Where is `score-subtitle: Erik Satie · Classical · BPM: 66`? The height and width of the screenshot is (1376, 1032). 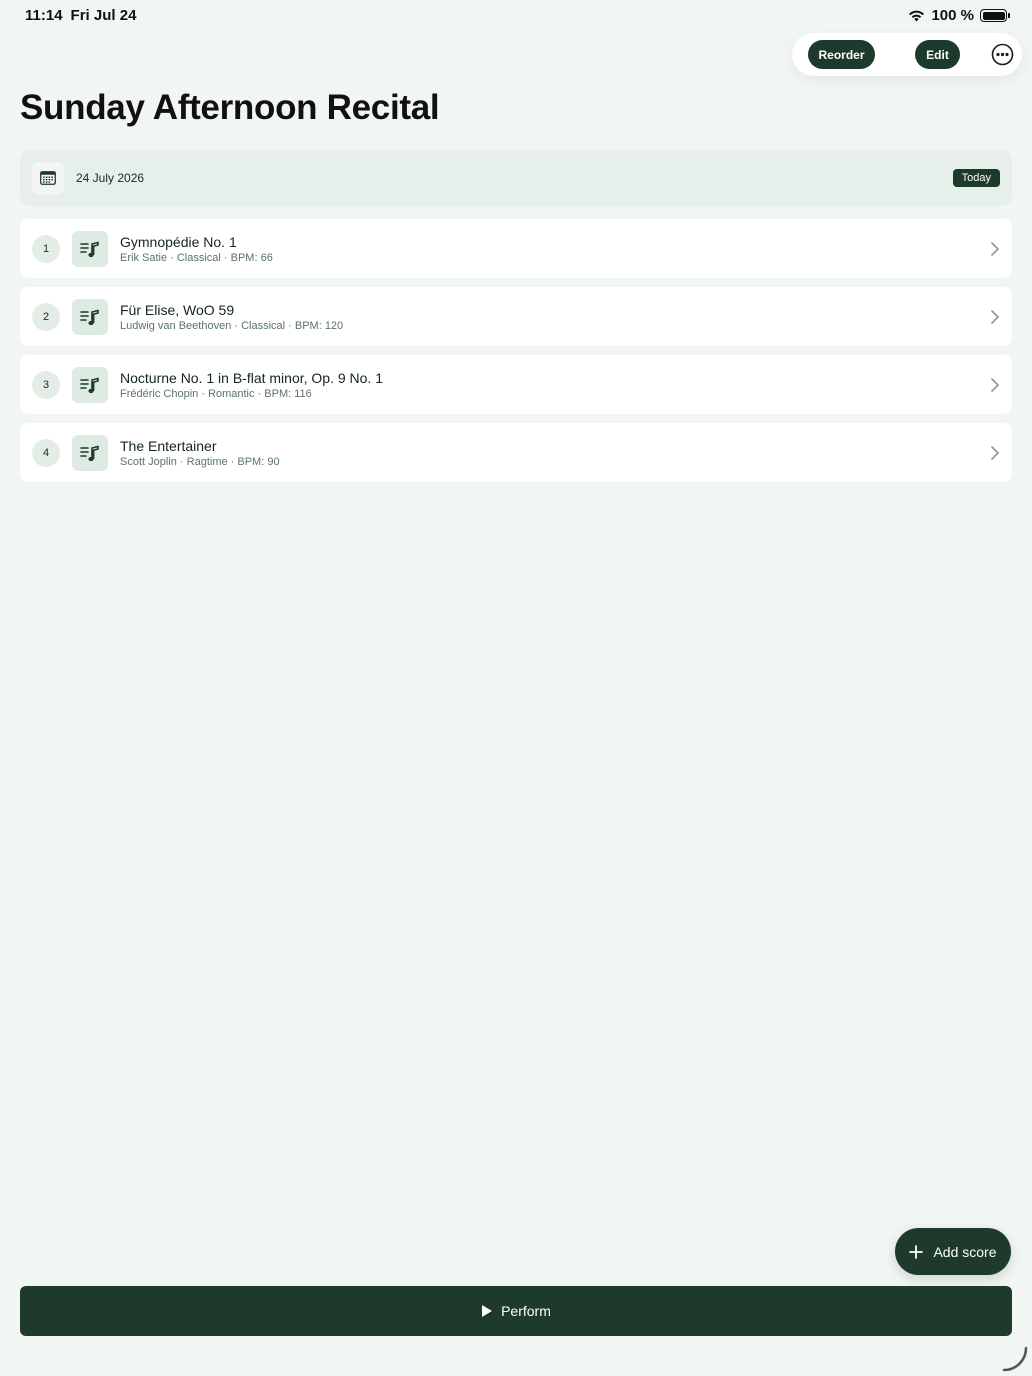
score-subtitle: Erik Satie · Classical · BPM: 66 is located at coordinates (196, 258).